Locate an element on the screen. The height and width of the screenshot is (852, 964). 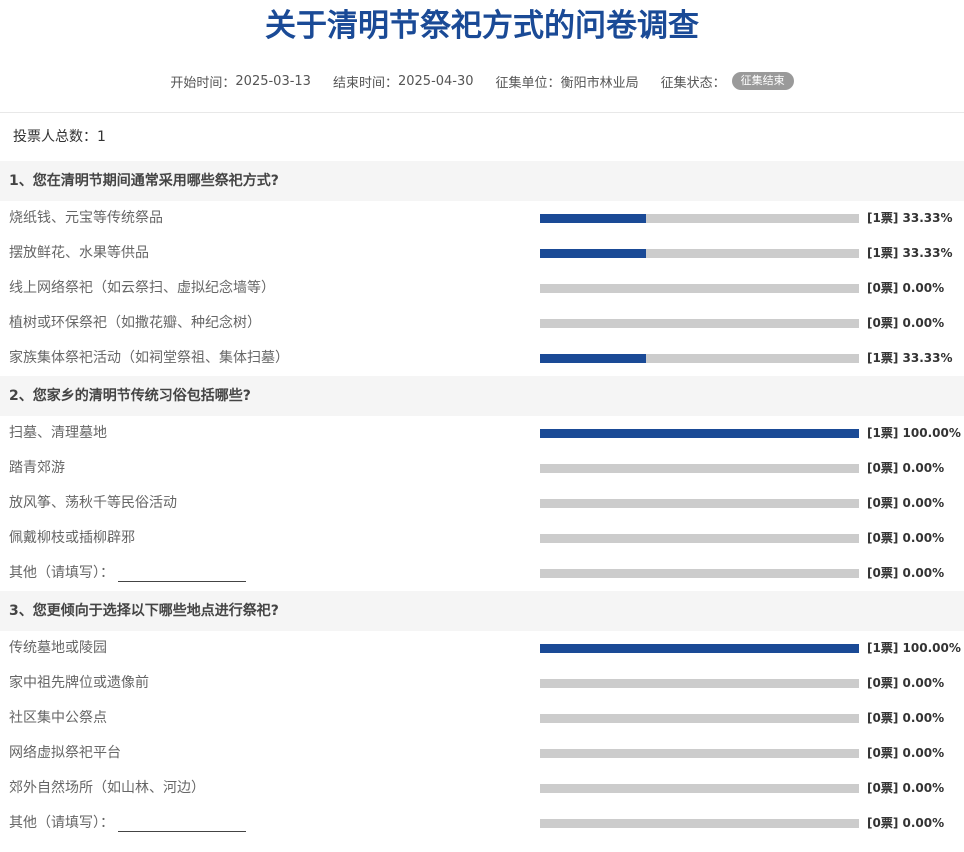
option-label: 植树或环保祭祀（如撒花瓣、种纪念树） is located at coordinates (135, 323).